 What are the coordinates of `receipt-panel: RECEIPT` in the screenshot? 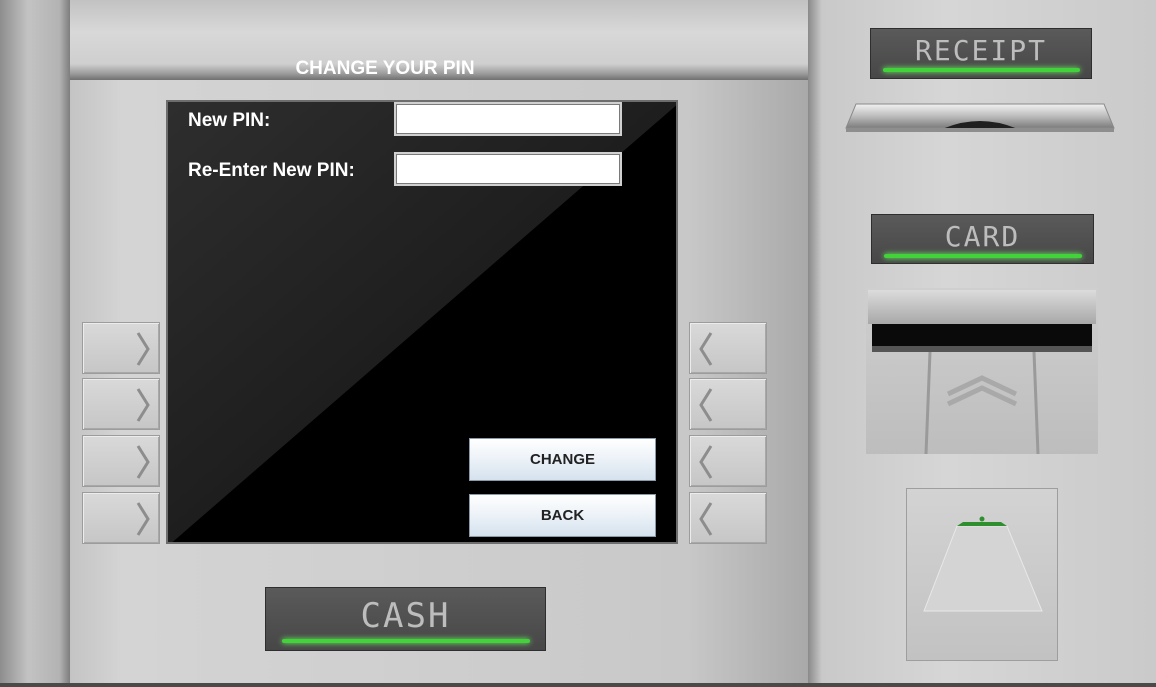 It's located at (981, 53).